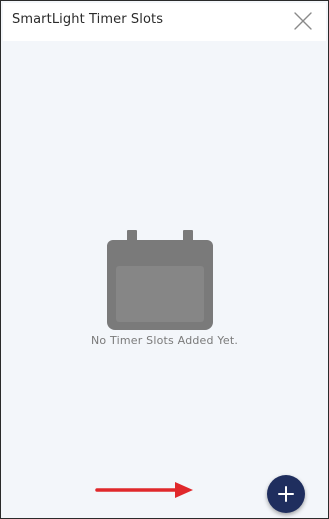 This screenshot has height=519, width=329. What do you see at coordinates (164, 340) in the screenshot?
I see `empty-state-message: No Timer Slots Added Yet.` at bounding box center [164, 340].